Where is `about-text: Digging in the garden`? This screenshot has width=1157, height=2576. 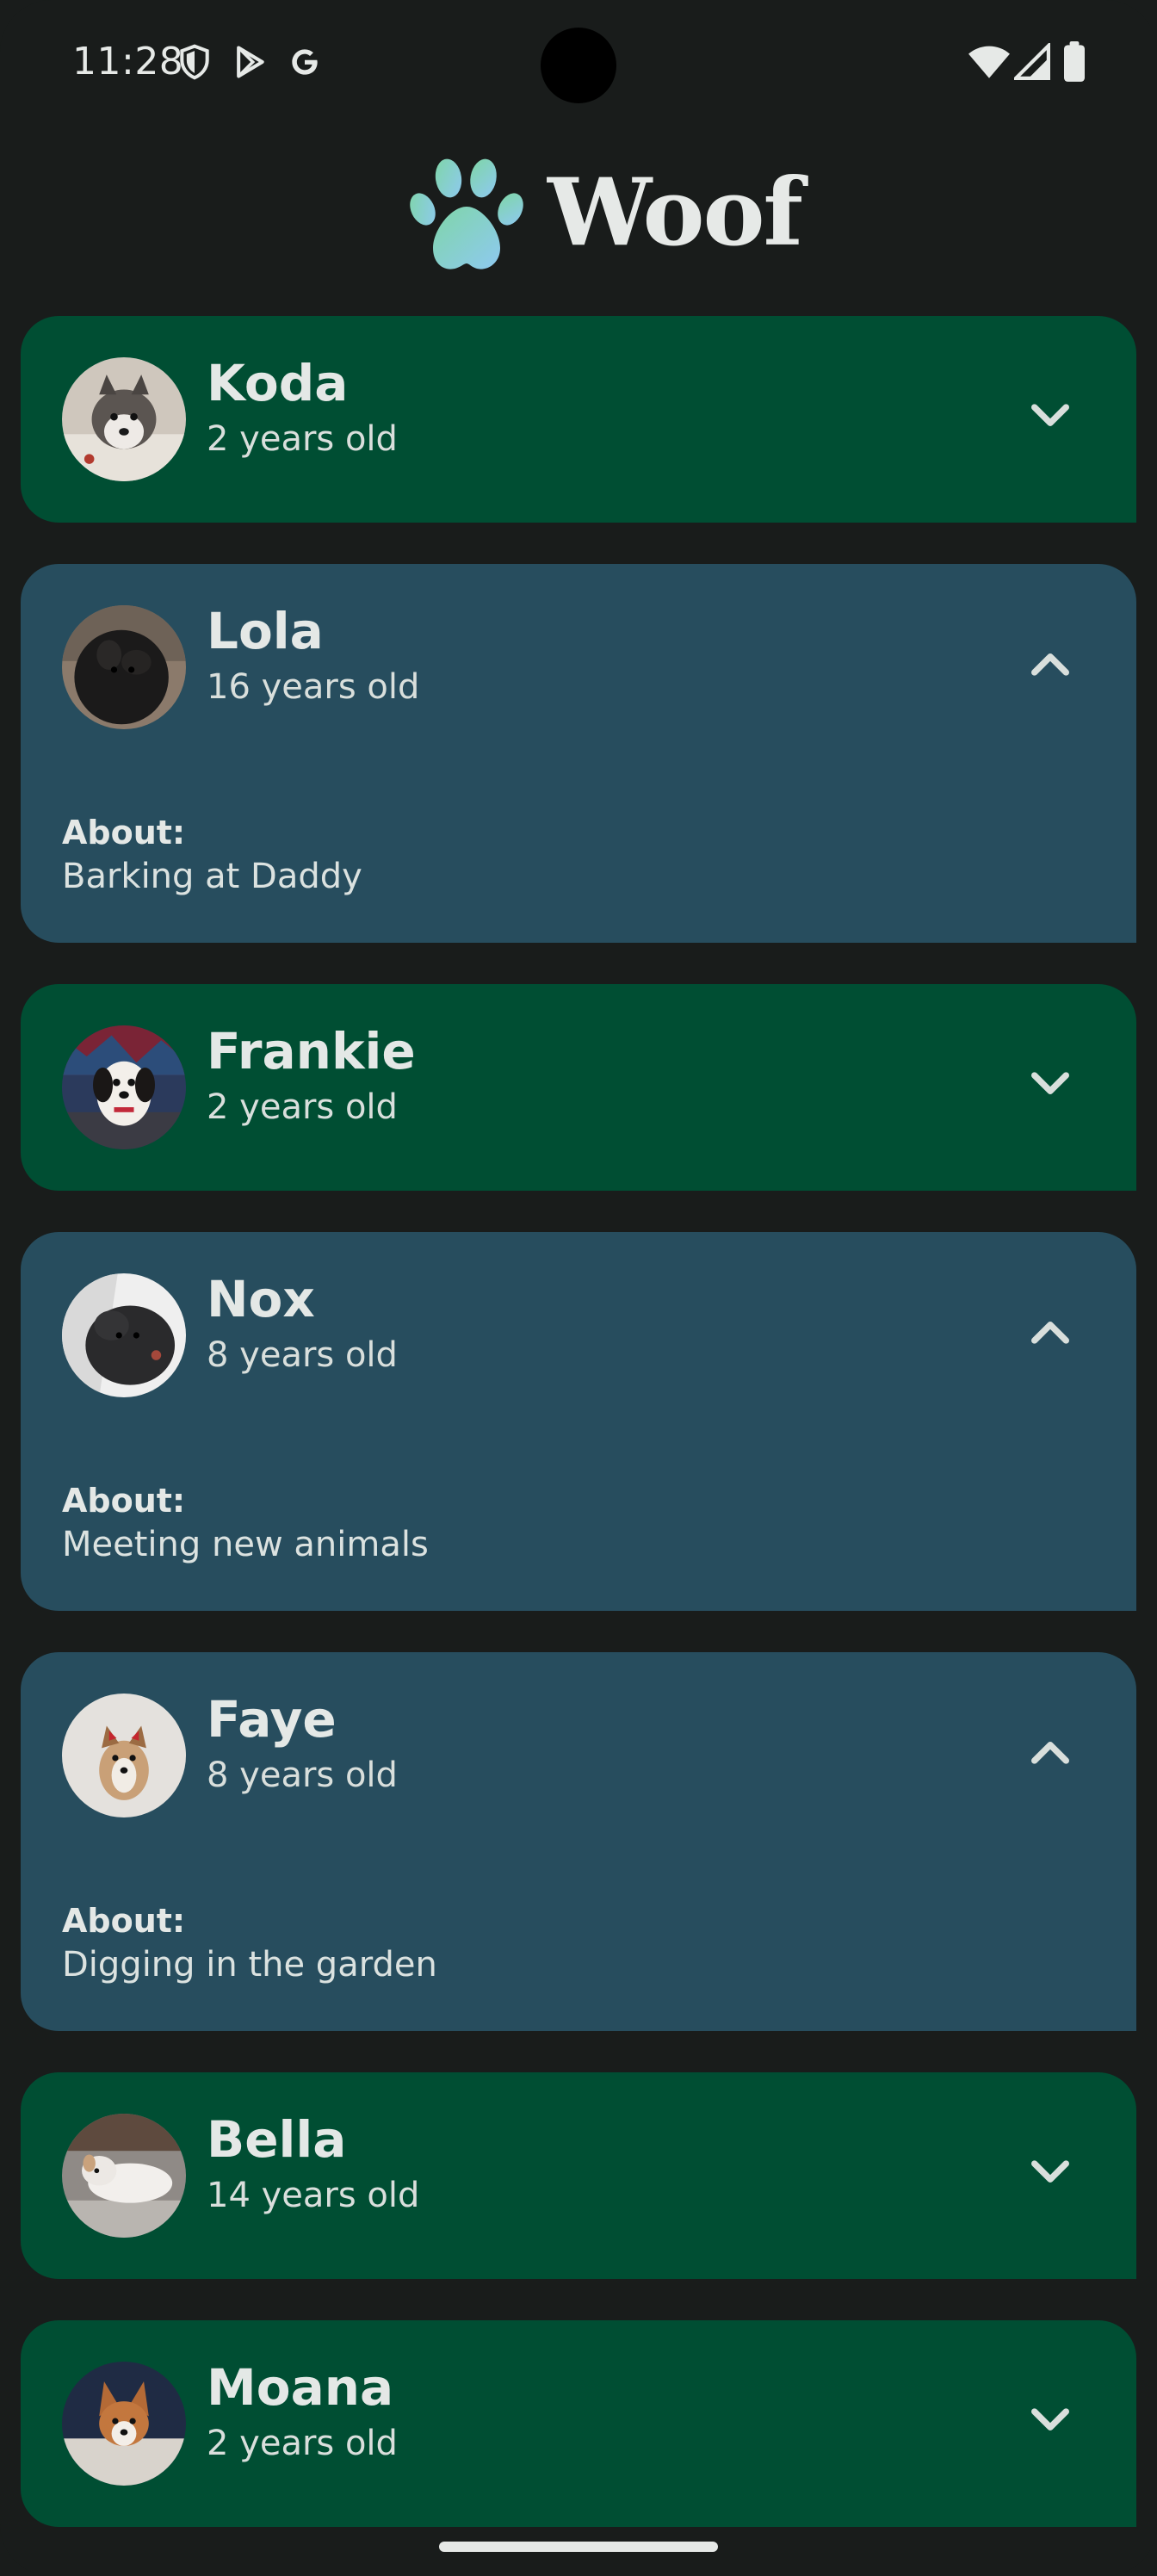 about-text: Digging in the garden is located at coordinates (249, 1965).